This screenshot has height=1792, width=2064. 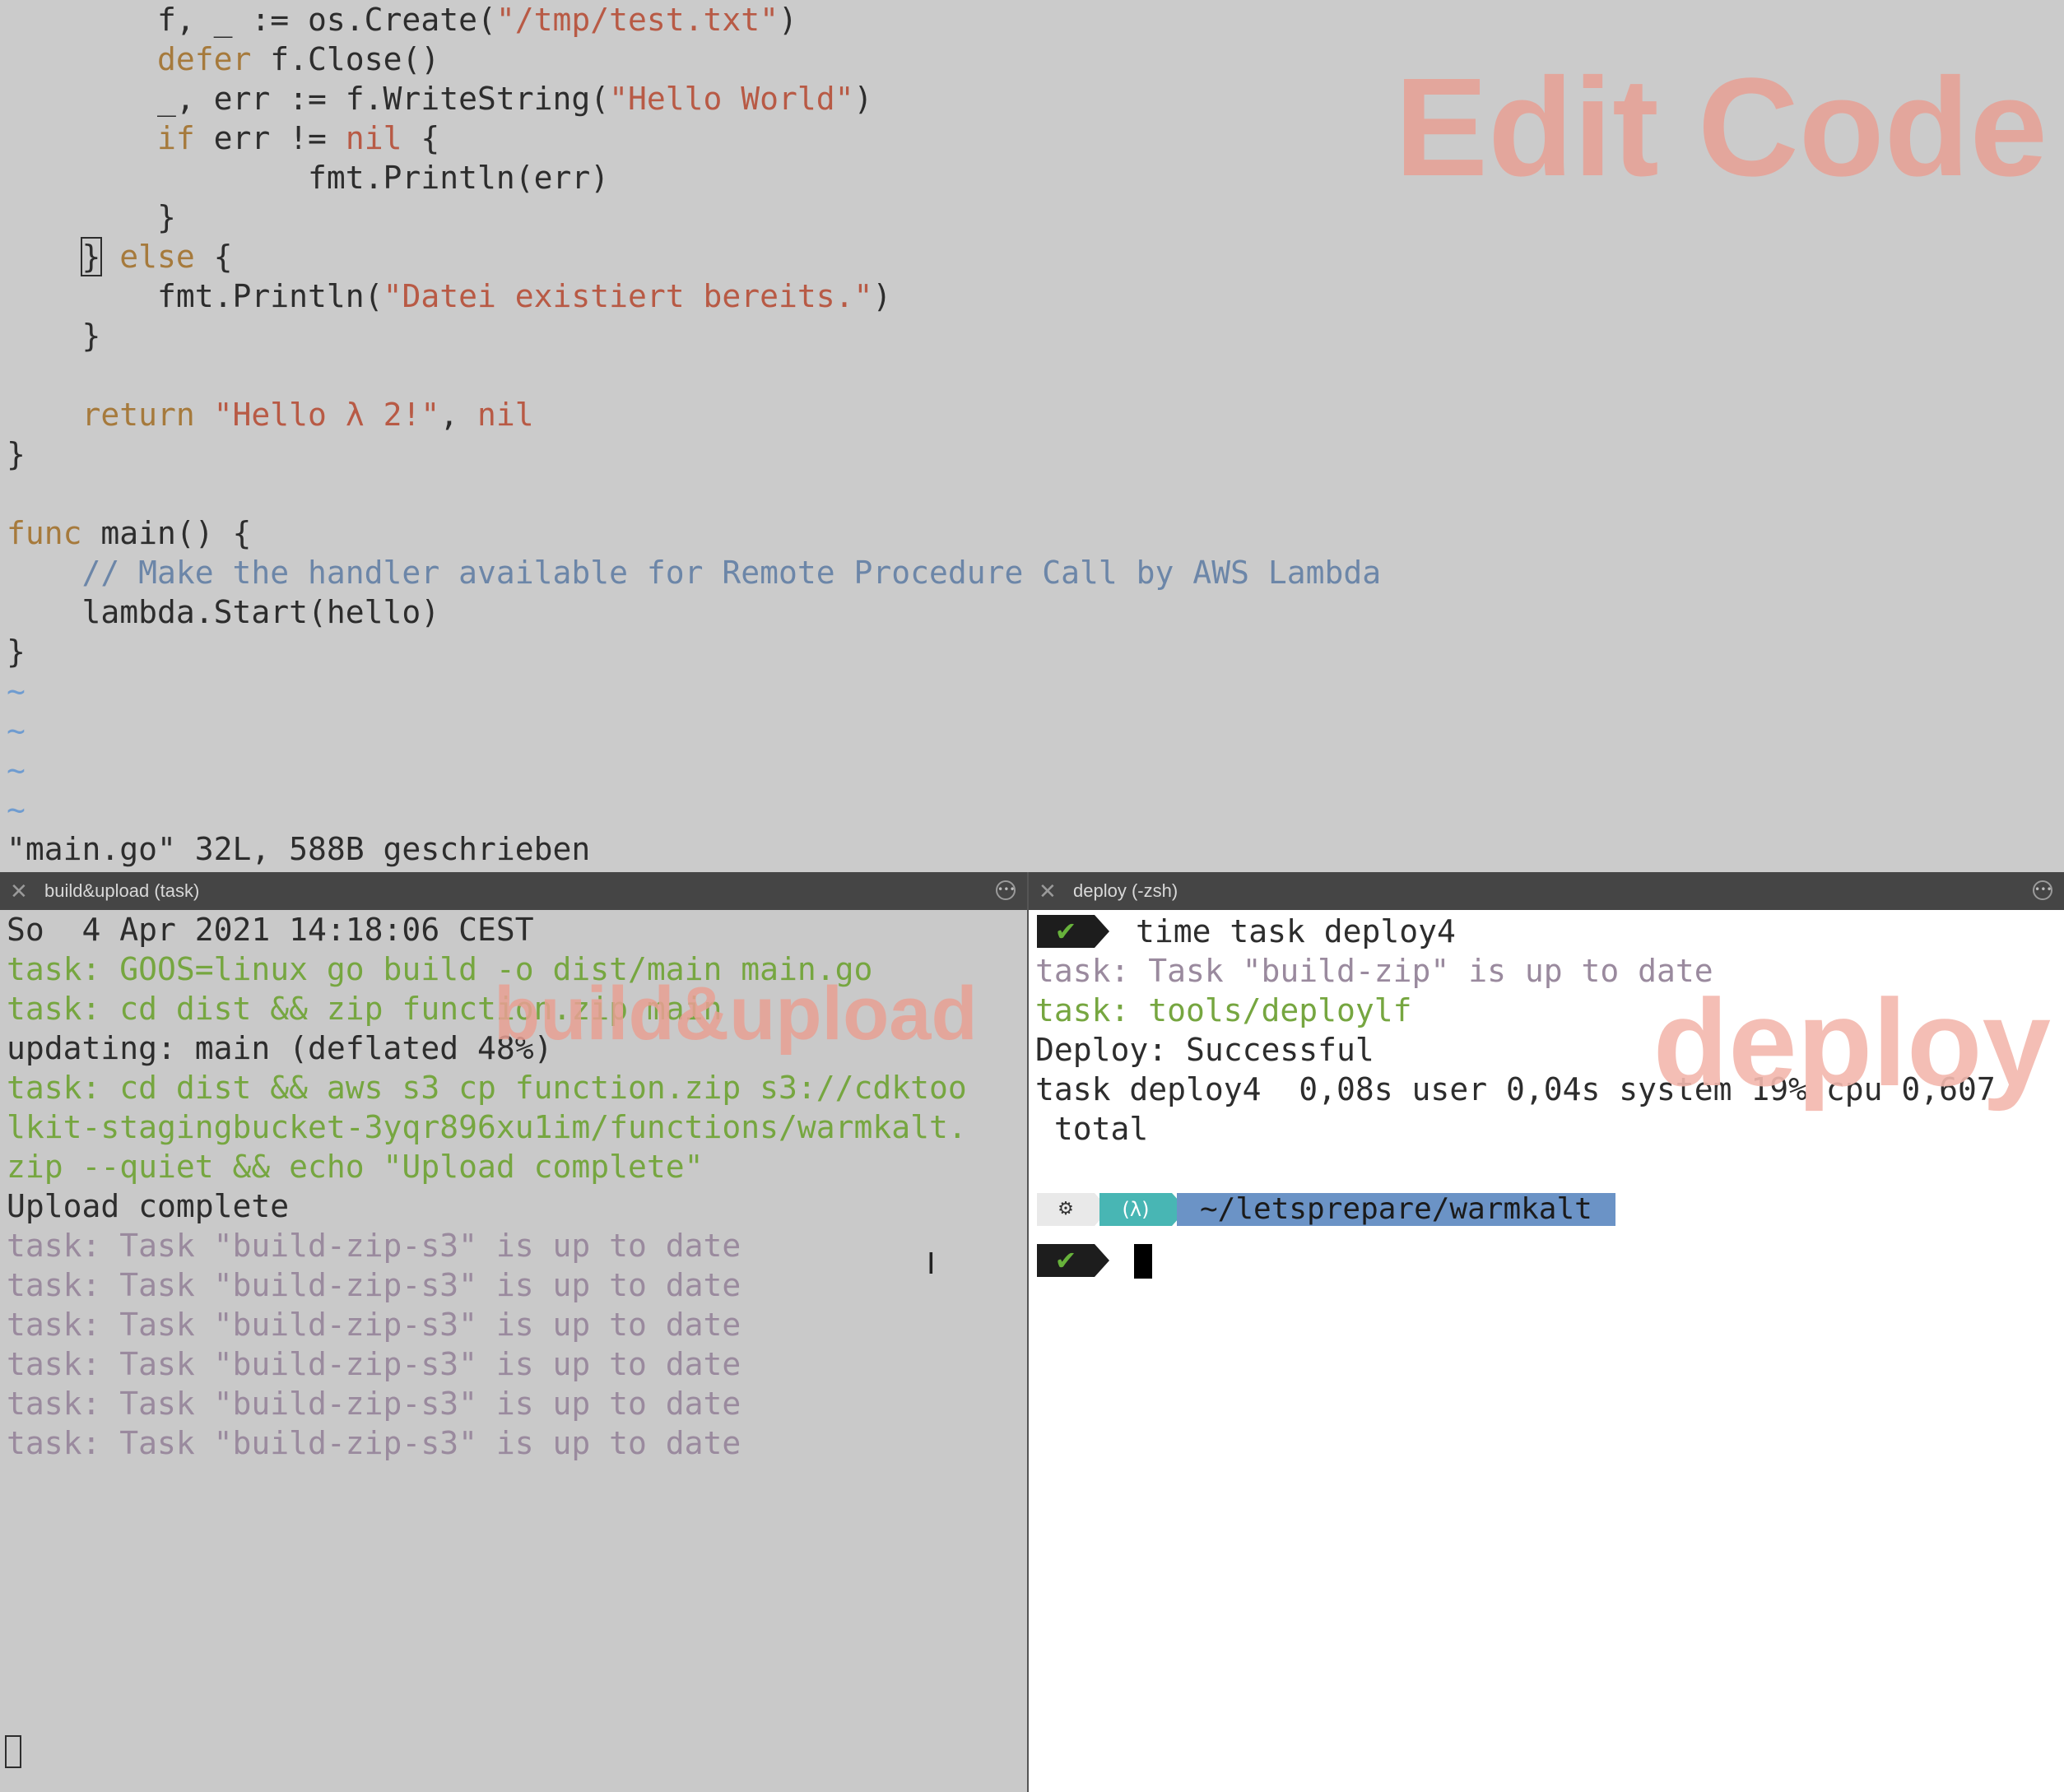 What do you see at coordinates (731, 99) in the screenshot?
I see `code-token: "Hello World"` at bounding box center [731, 99].